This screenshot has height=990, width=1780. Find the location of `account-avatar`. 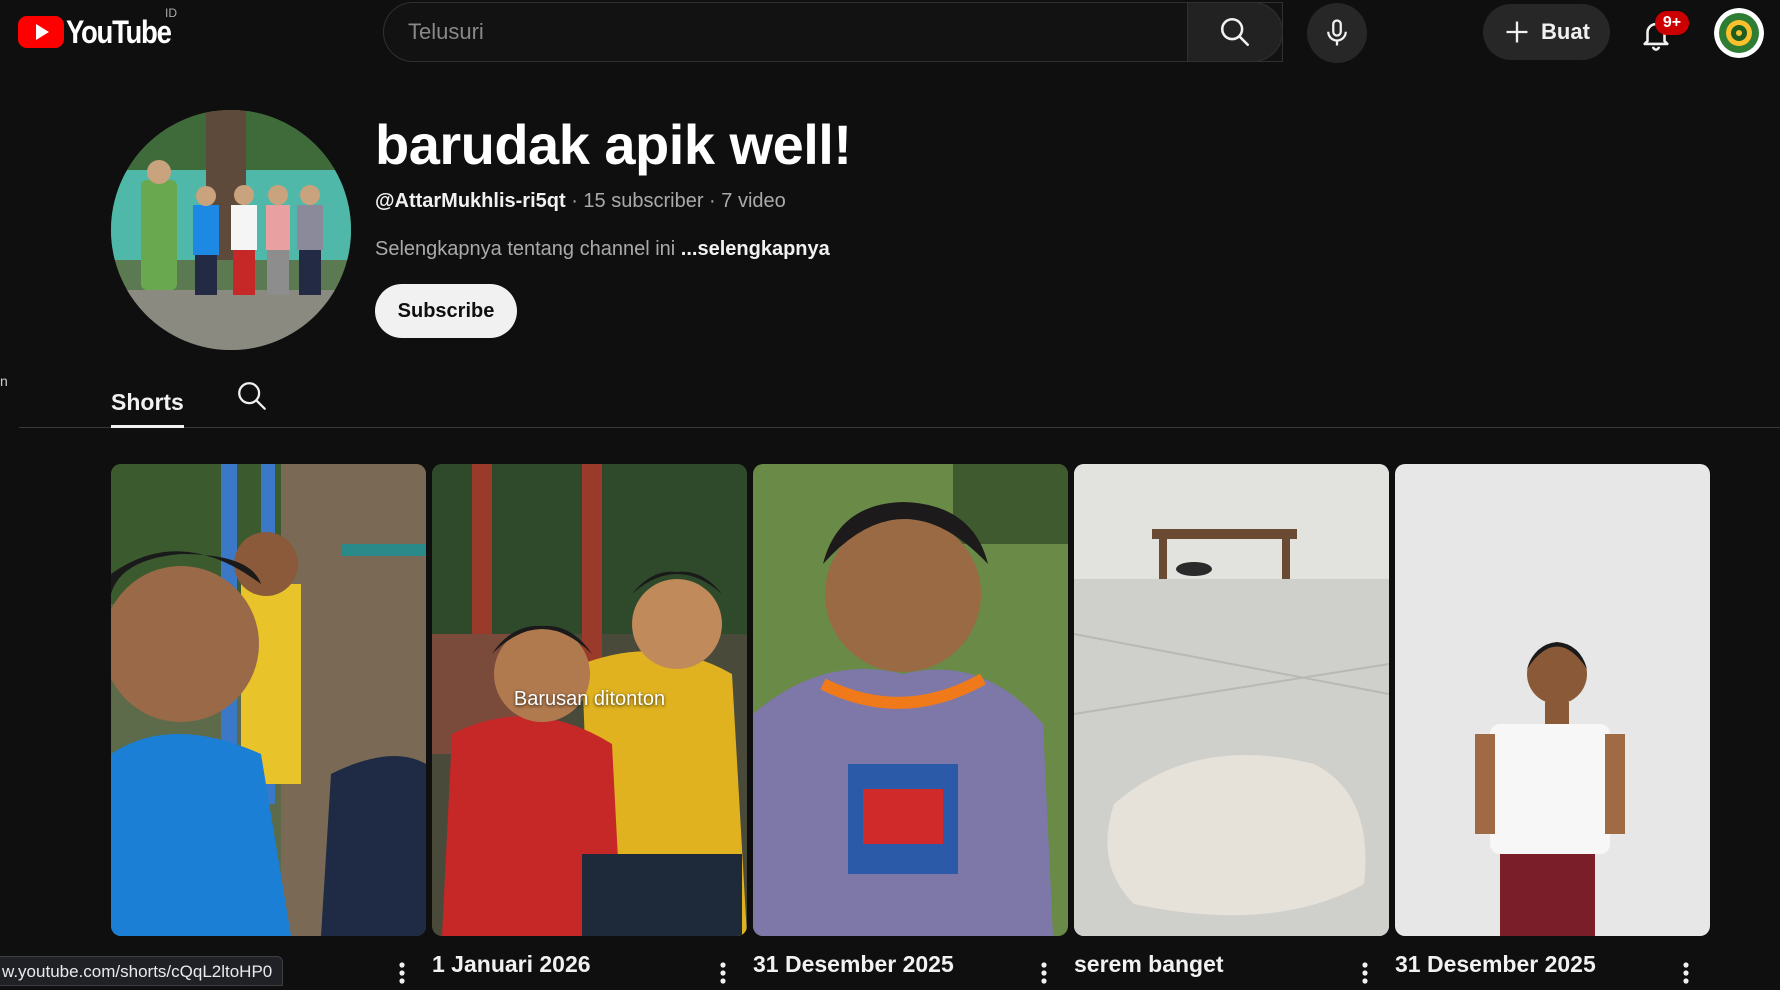

account-avatar is located at coordinates (1739, 33).